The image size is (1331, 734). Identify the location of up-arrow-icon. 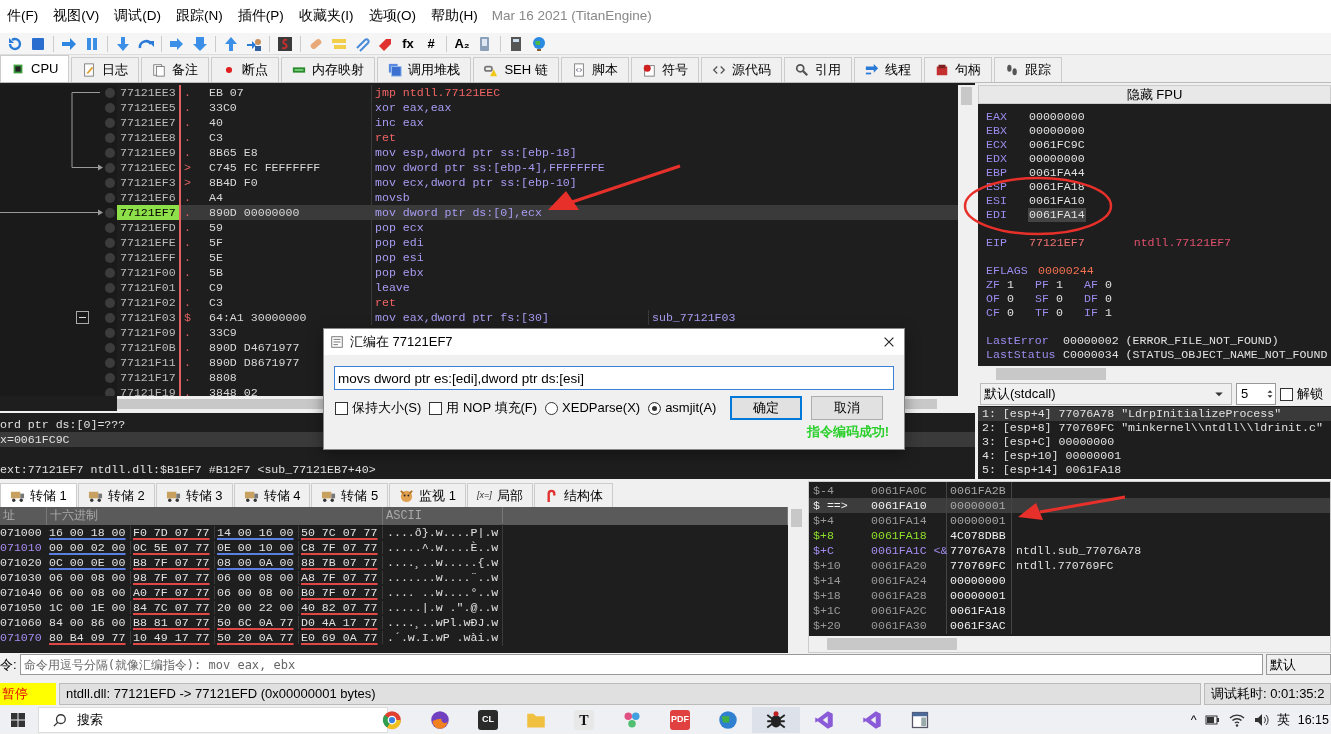
(231, 43).